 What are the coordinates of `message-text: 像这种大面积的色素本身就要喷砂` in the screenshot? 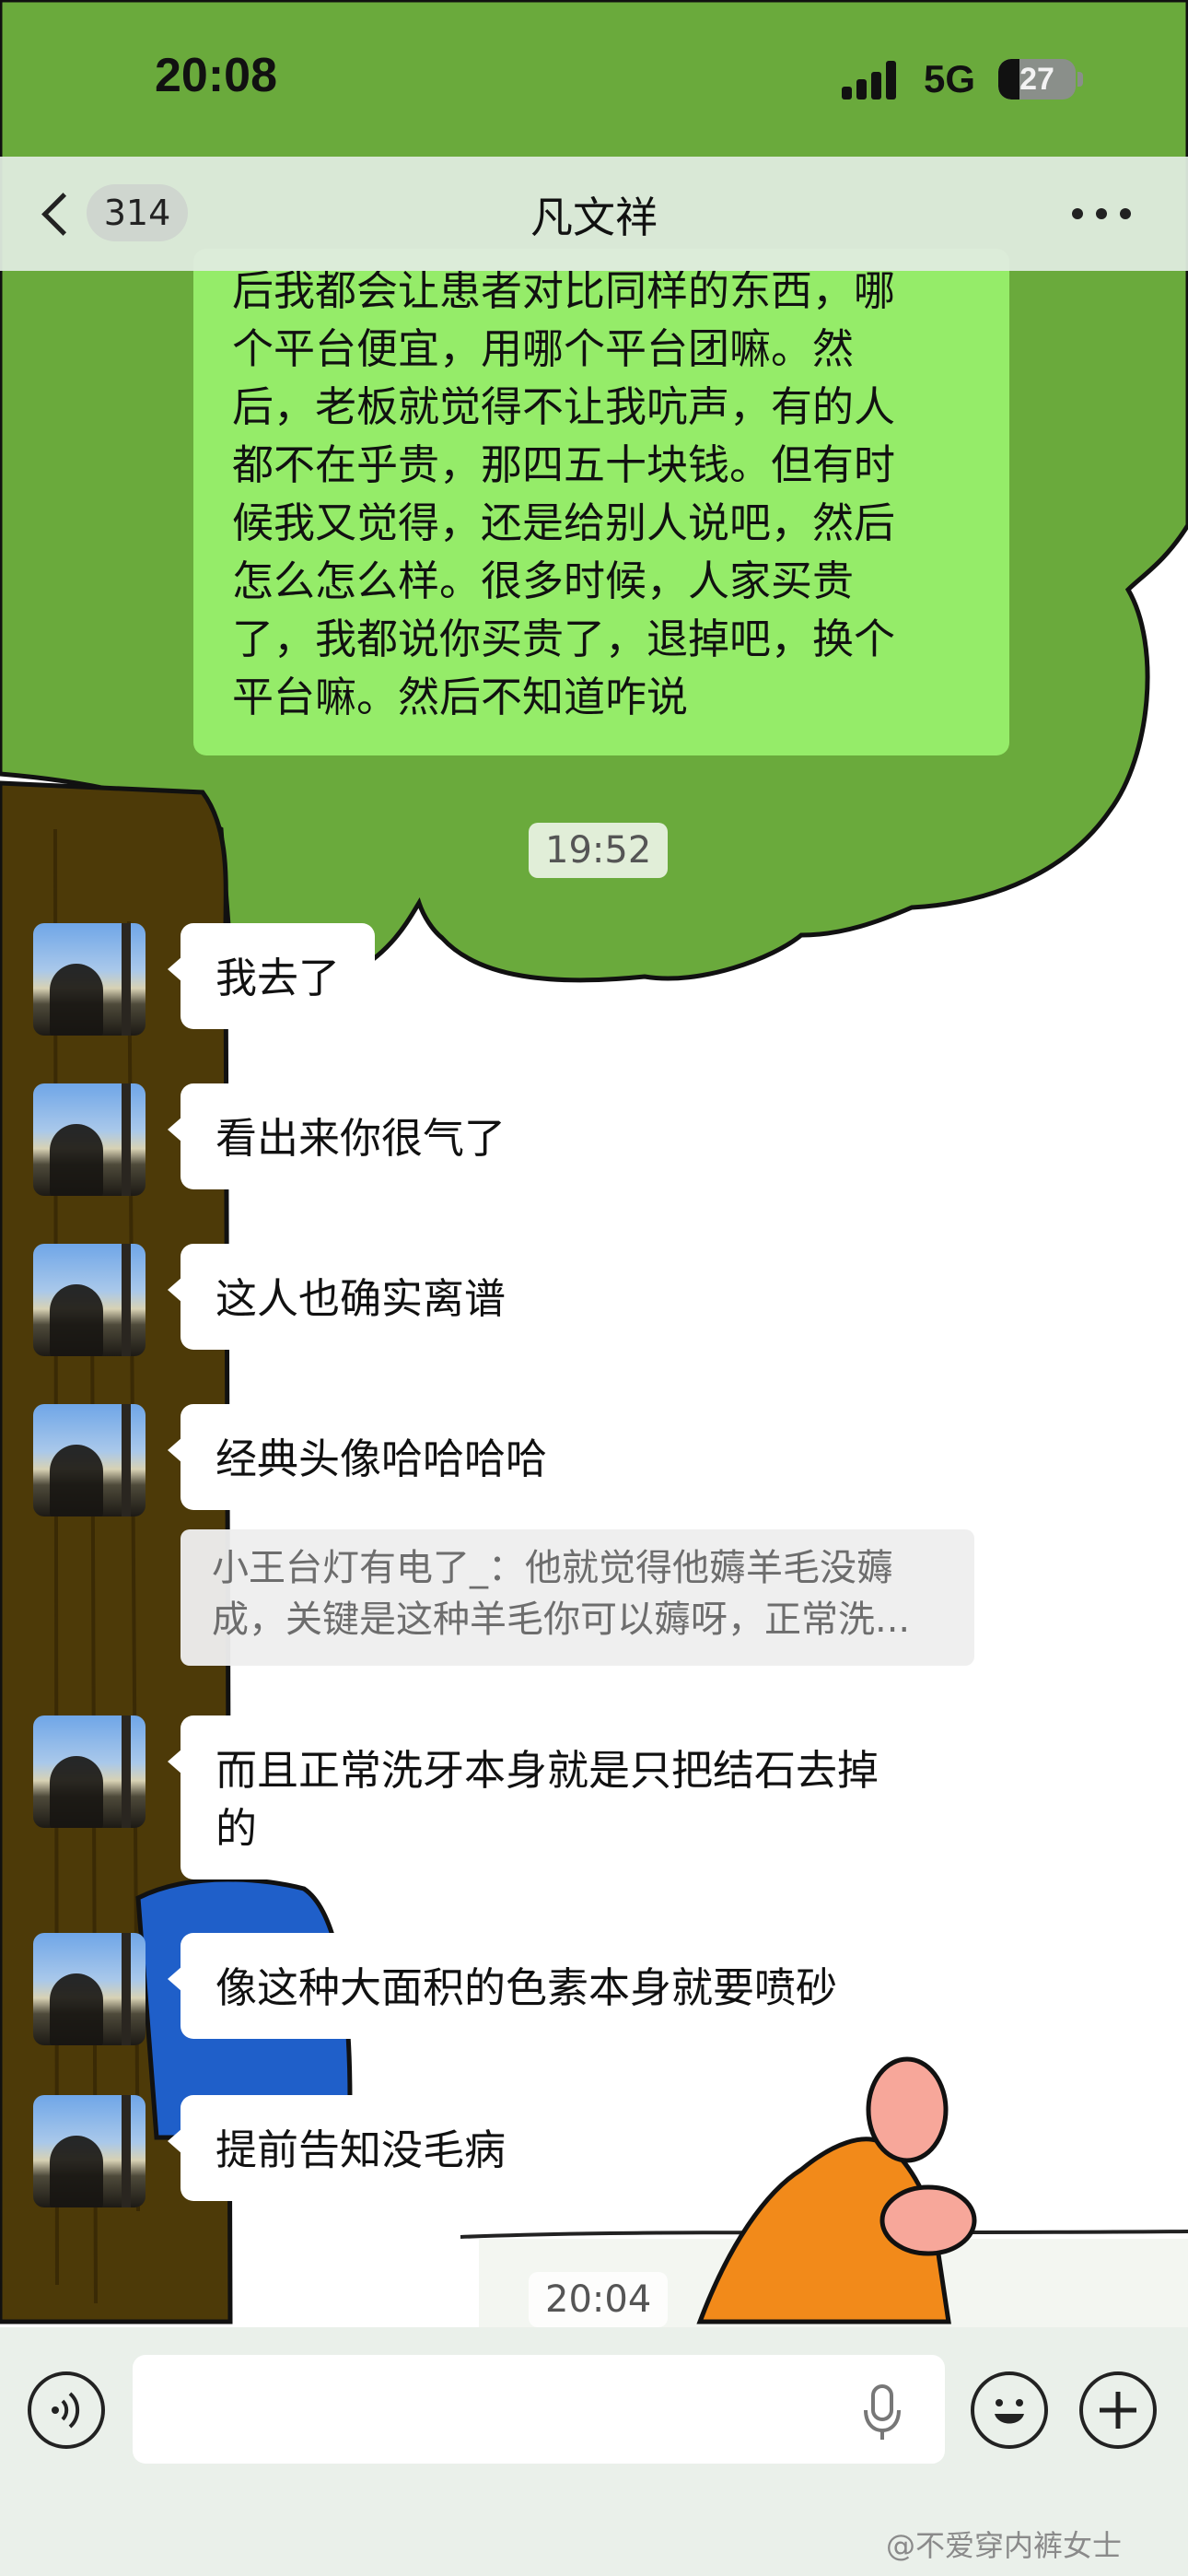 It's located at (526, 1987).